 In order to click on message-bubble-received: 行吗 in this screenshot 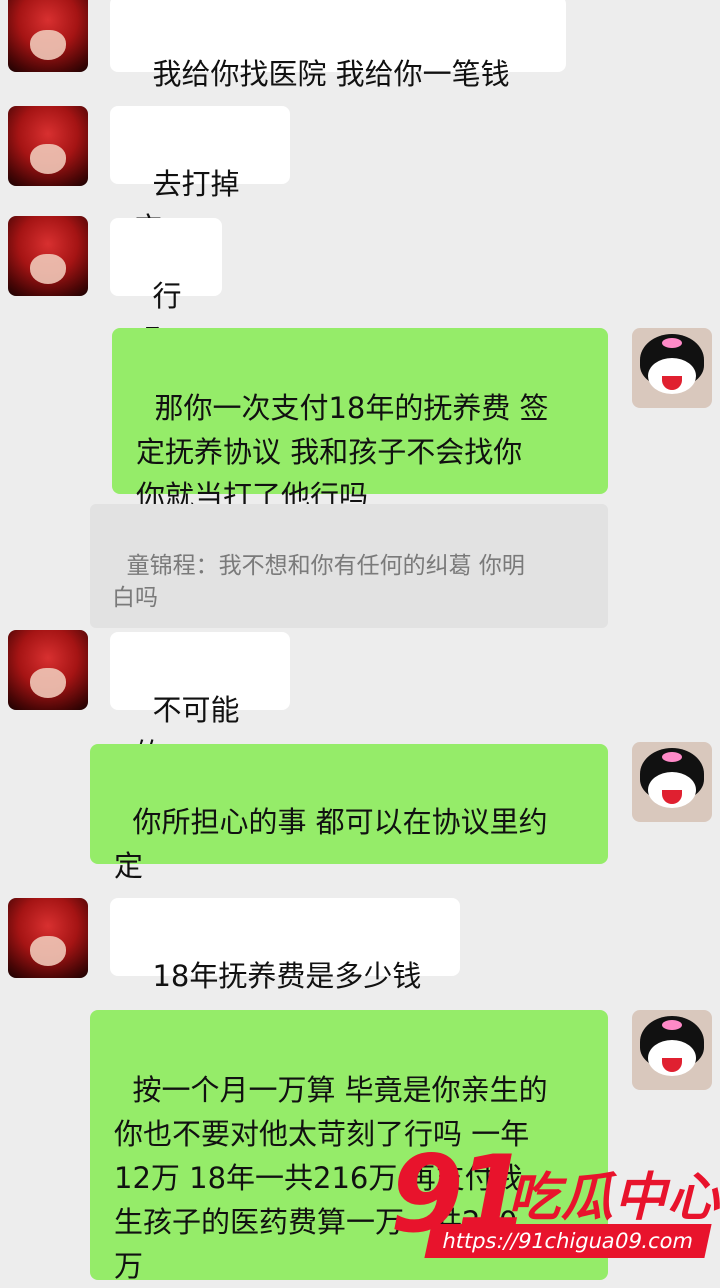, I will do `click(166, 287)`.